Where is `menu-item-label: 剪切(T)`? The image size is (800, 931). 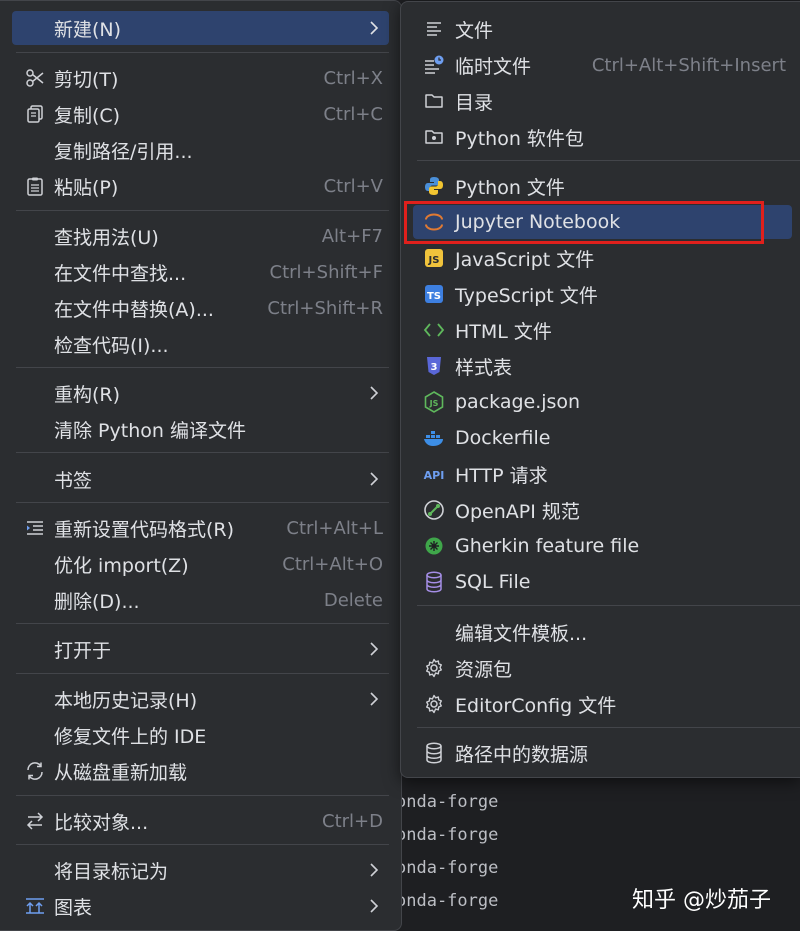
menu-item-label: 剪切(T) is located at coordinates (86, 79).